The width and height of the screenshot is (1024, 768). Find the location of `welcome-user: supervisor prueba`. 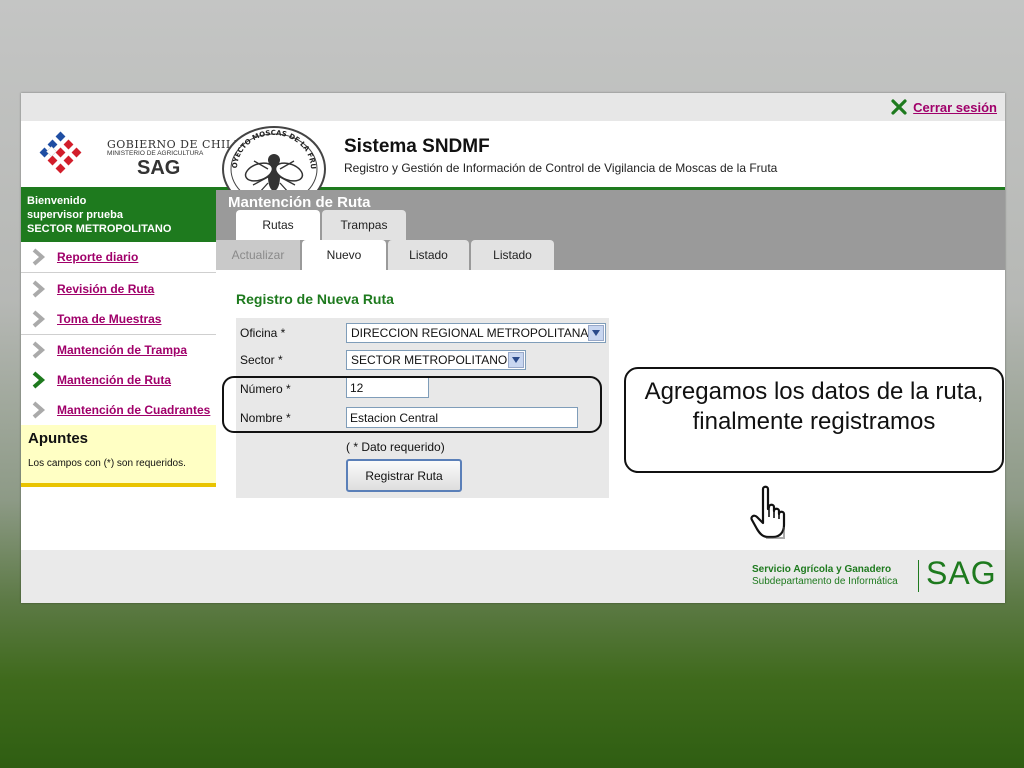

welcome-user: supervisor prueba is located at coordinates (75, 215).